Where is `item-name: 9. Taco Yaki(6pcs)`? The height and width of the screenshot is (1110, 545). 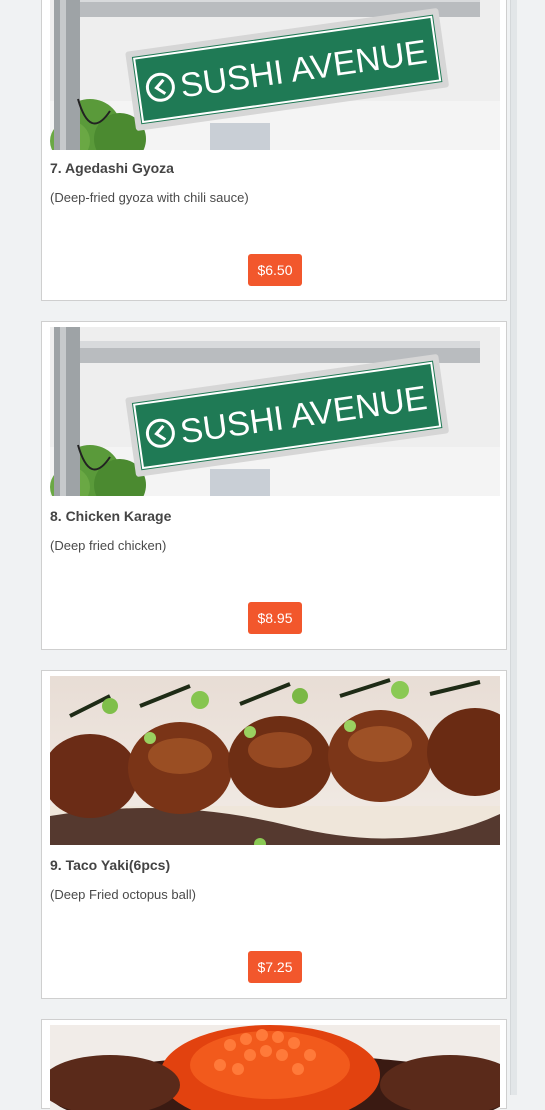 item-name: 9. Taco Yaki(6pcs) is located at coordinates (110, 865).